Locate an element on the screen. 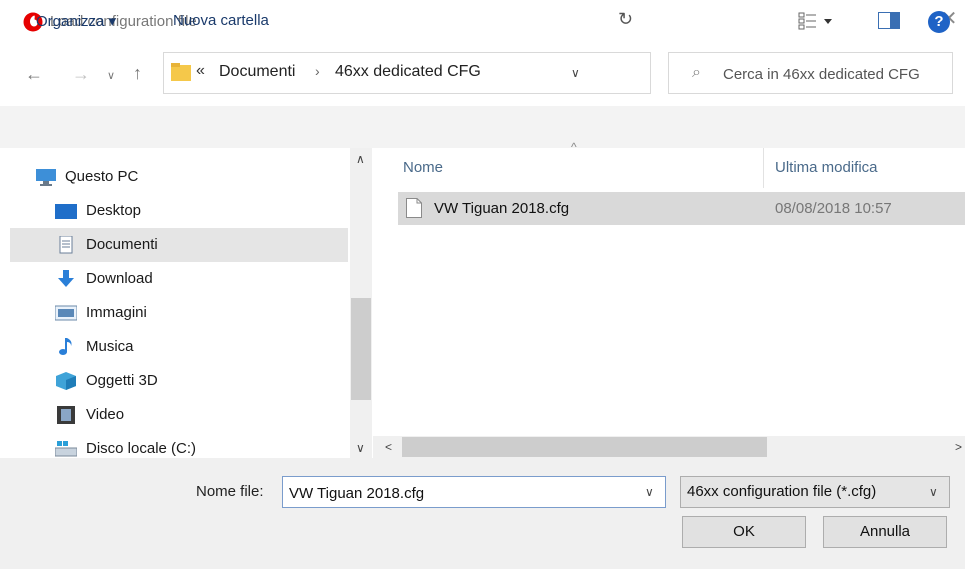 This screenshot has height=569, width=965. sidebar-item-label: Questo PC is located at coordinates (102, 176).